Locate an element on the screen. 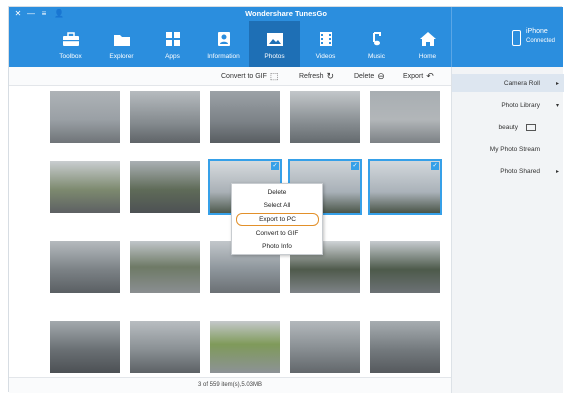 The width and height of the screenshot is (571, 400). device-panel: iPhone Connected is located at coordinates (507, 37).